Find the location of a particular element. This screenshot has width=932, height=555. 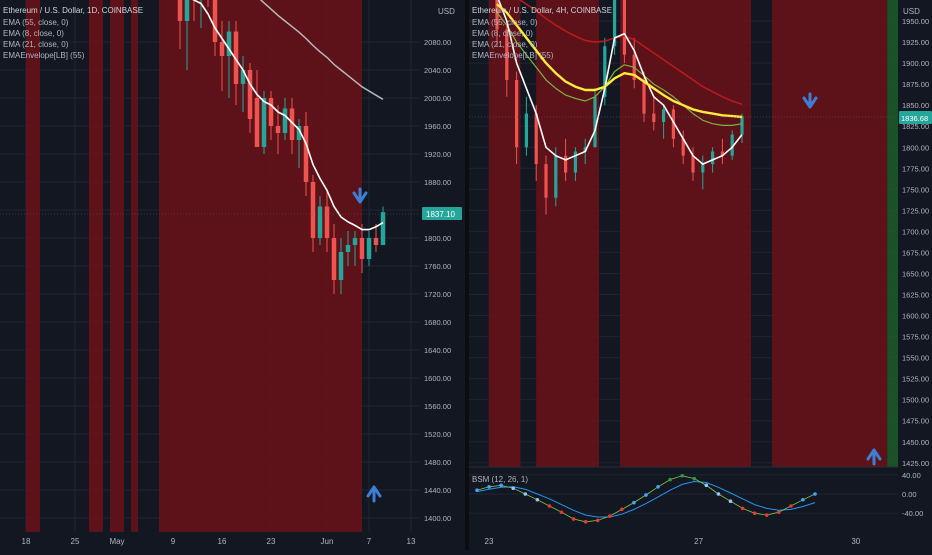

x-tick-label: 7 is located at coordinates (369, 541).